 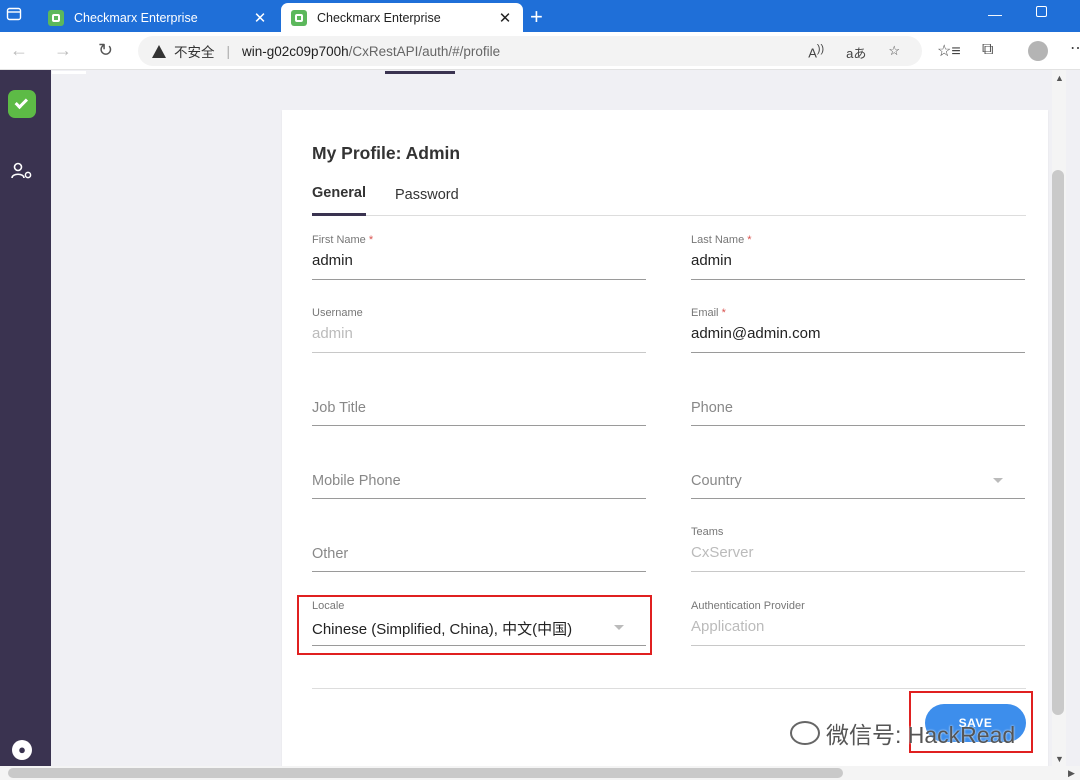 I want to click on wechat-icon, so click(x=805, y=733).